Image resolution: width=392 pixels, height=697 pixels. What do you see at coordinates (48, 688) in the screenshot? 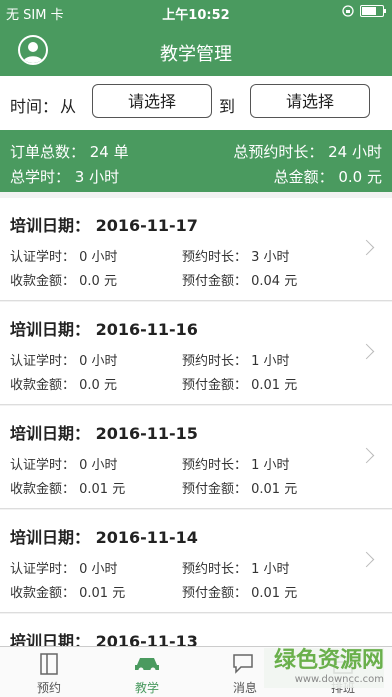
I see `tab-label: 预约` at bounding box center [48, 688].